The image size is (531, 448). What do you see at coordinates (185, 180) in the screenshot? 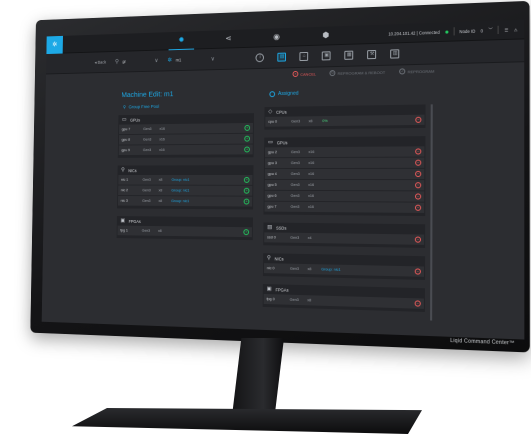
I see `device-row: nic 1 Gen3 x8 Group: nic1 +` at bounding box center [185, 180].